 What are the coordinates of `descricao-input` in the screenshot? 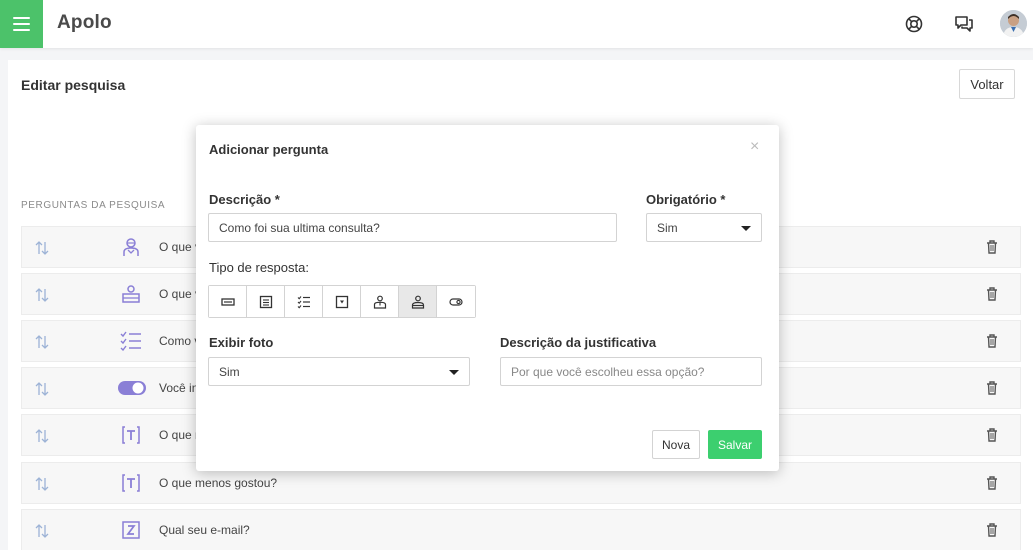 It's located at (412, 227).